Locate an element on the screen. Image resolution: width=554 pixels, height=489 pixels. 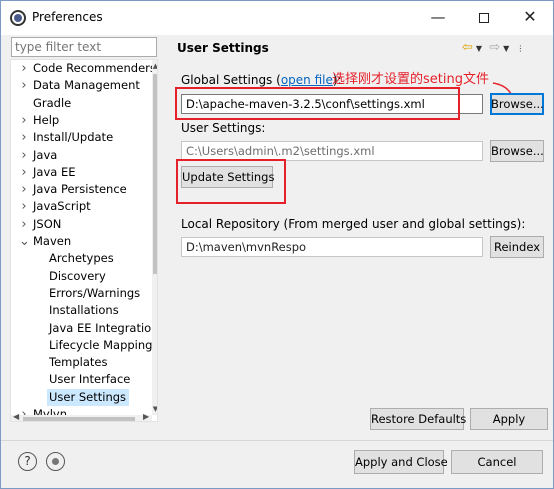
tree-horizontal-scrollbar: ◀ ▶ is located at coordinates (81, 416).